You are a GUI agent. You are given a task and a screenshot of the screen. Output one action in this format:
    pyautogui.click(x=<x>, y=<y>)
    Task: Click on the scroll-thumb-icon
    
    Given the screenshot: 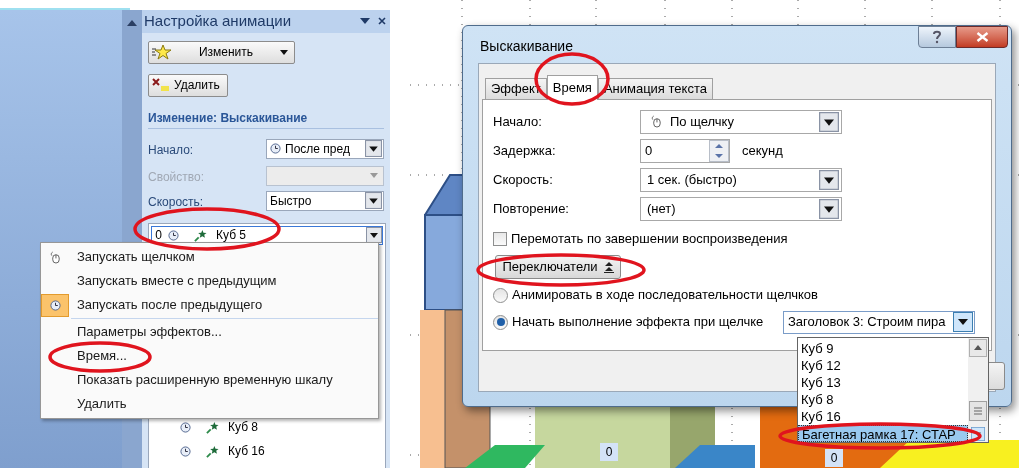 What is the action you would take?
    pyautogui.click(x=978, y=411)
    